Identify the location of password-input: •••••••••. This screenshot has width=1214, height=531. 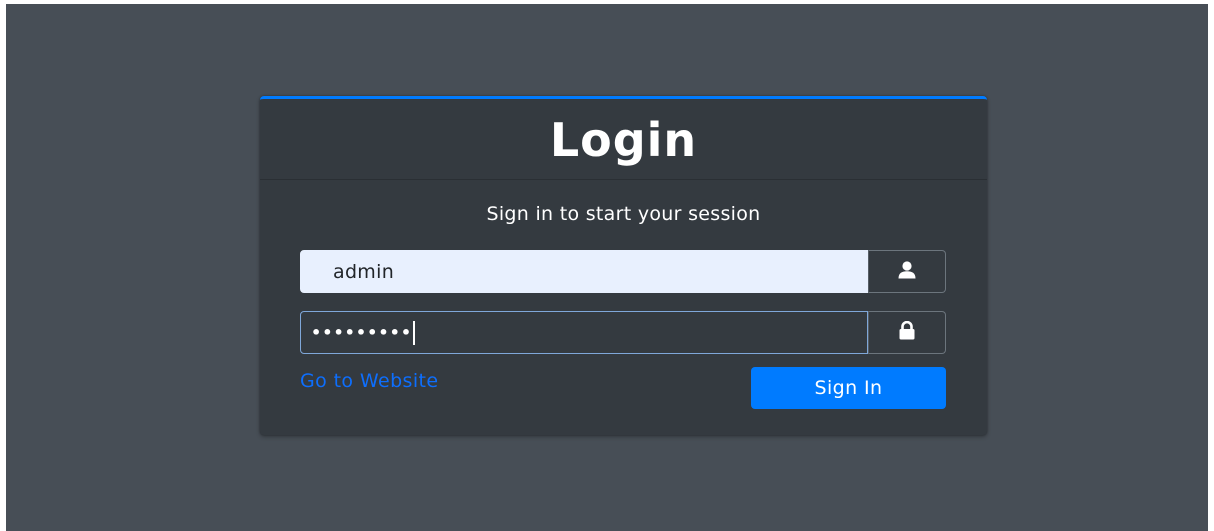
(584, 332).